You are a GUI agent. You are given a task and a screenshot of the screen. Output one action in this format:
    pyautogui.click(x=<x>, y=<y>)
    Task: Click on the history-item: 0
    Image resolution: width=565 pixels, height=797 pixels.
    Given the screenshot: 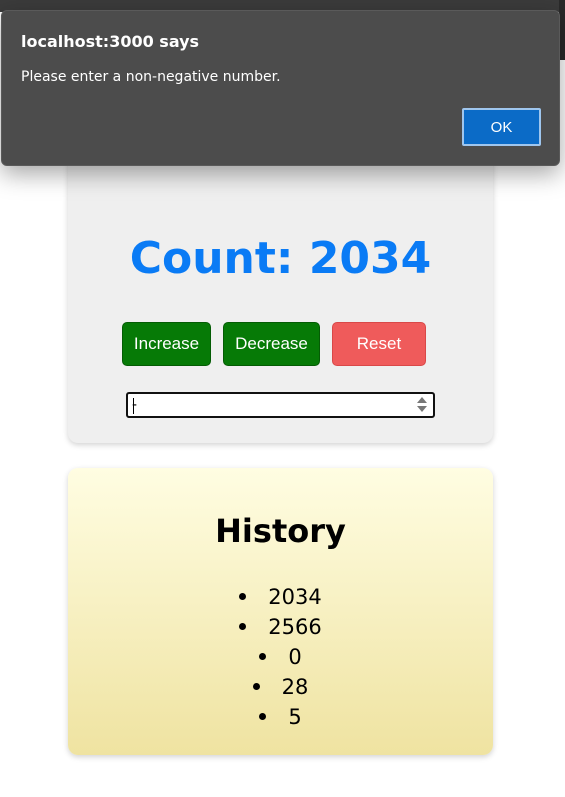 What is the action you would take?
    pyautogui.click(x=280, y=657)
    